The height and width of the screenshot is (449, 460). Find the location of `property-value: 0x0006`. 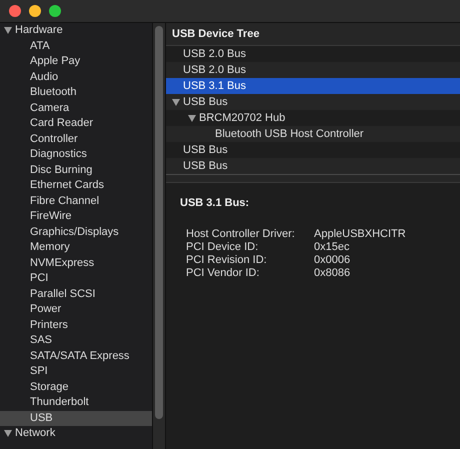

property-value: 0x0006 is located at coordinates (333, 260).